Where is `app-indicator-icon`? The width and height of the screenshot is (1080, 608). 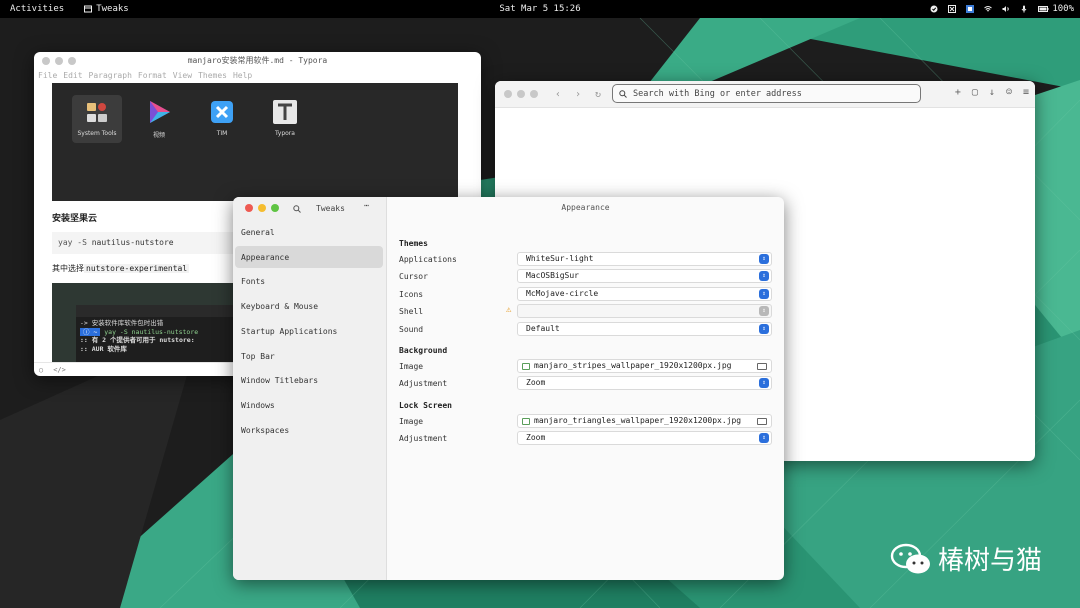
app-indicator-icon is located at coordinates (970, 9).